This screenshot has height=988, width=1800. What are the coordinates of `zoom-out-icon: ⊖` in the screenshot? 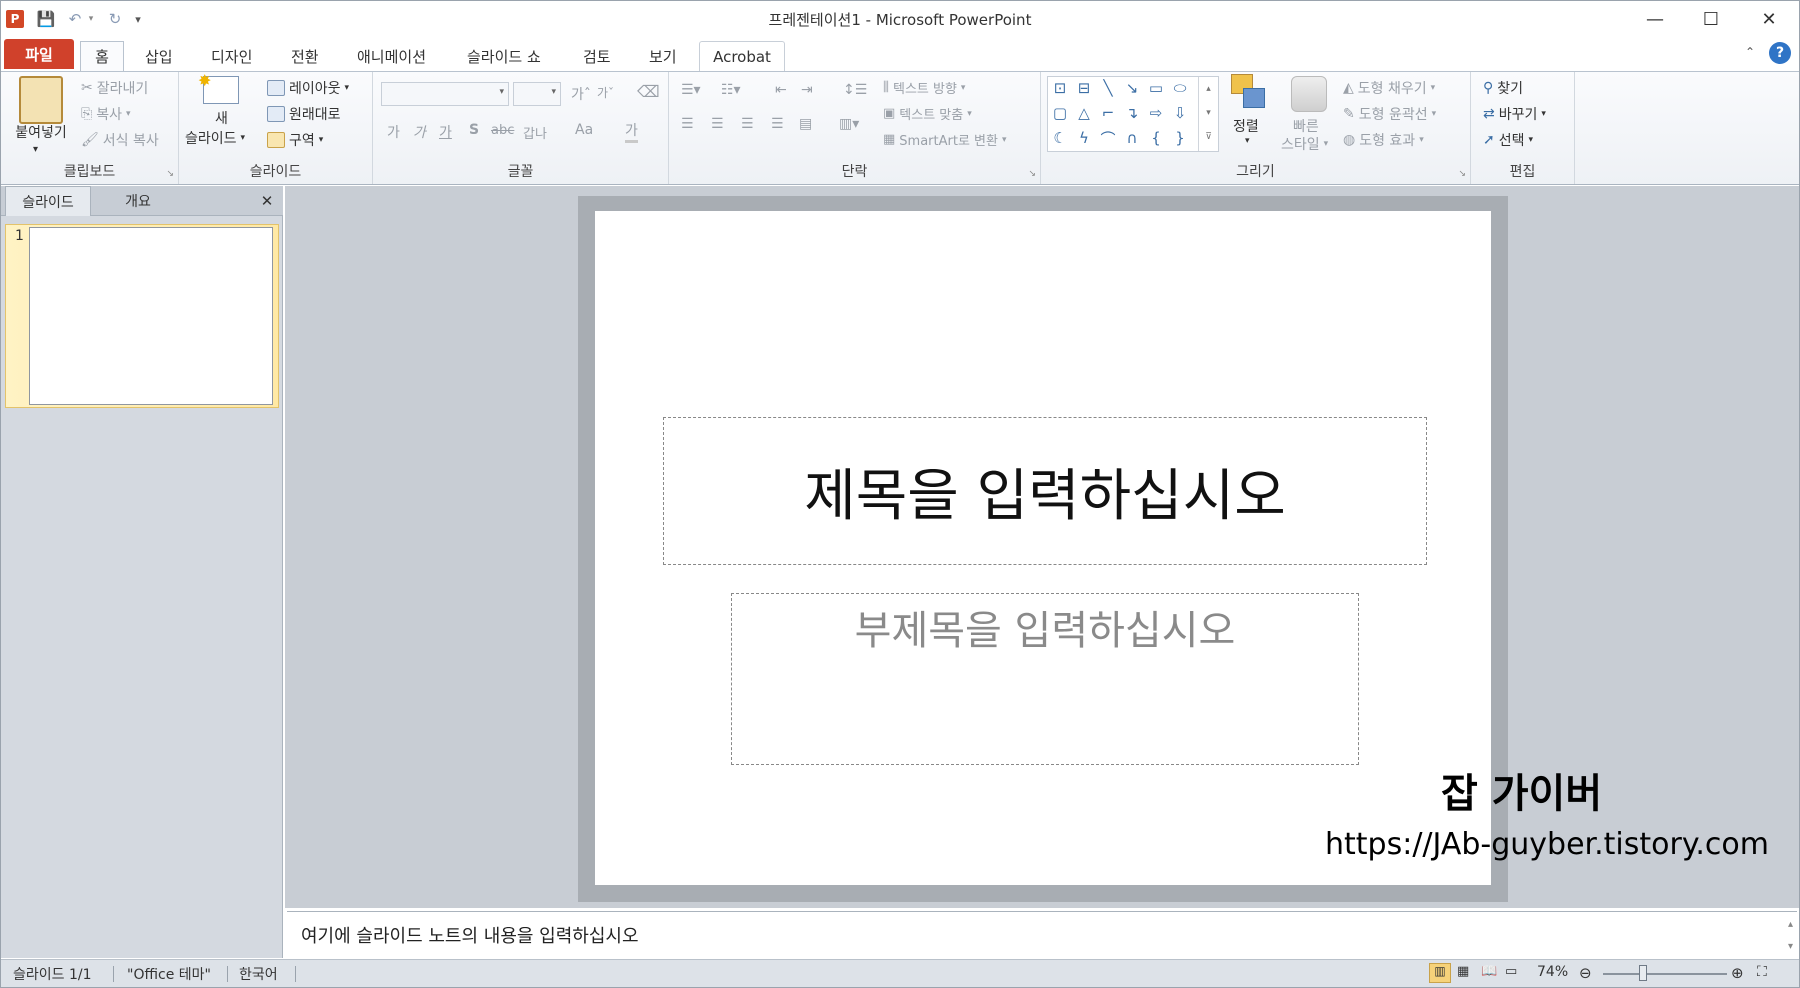 It's located at (1585, 973).